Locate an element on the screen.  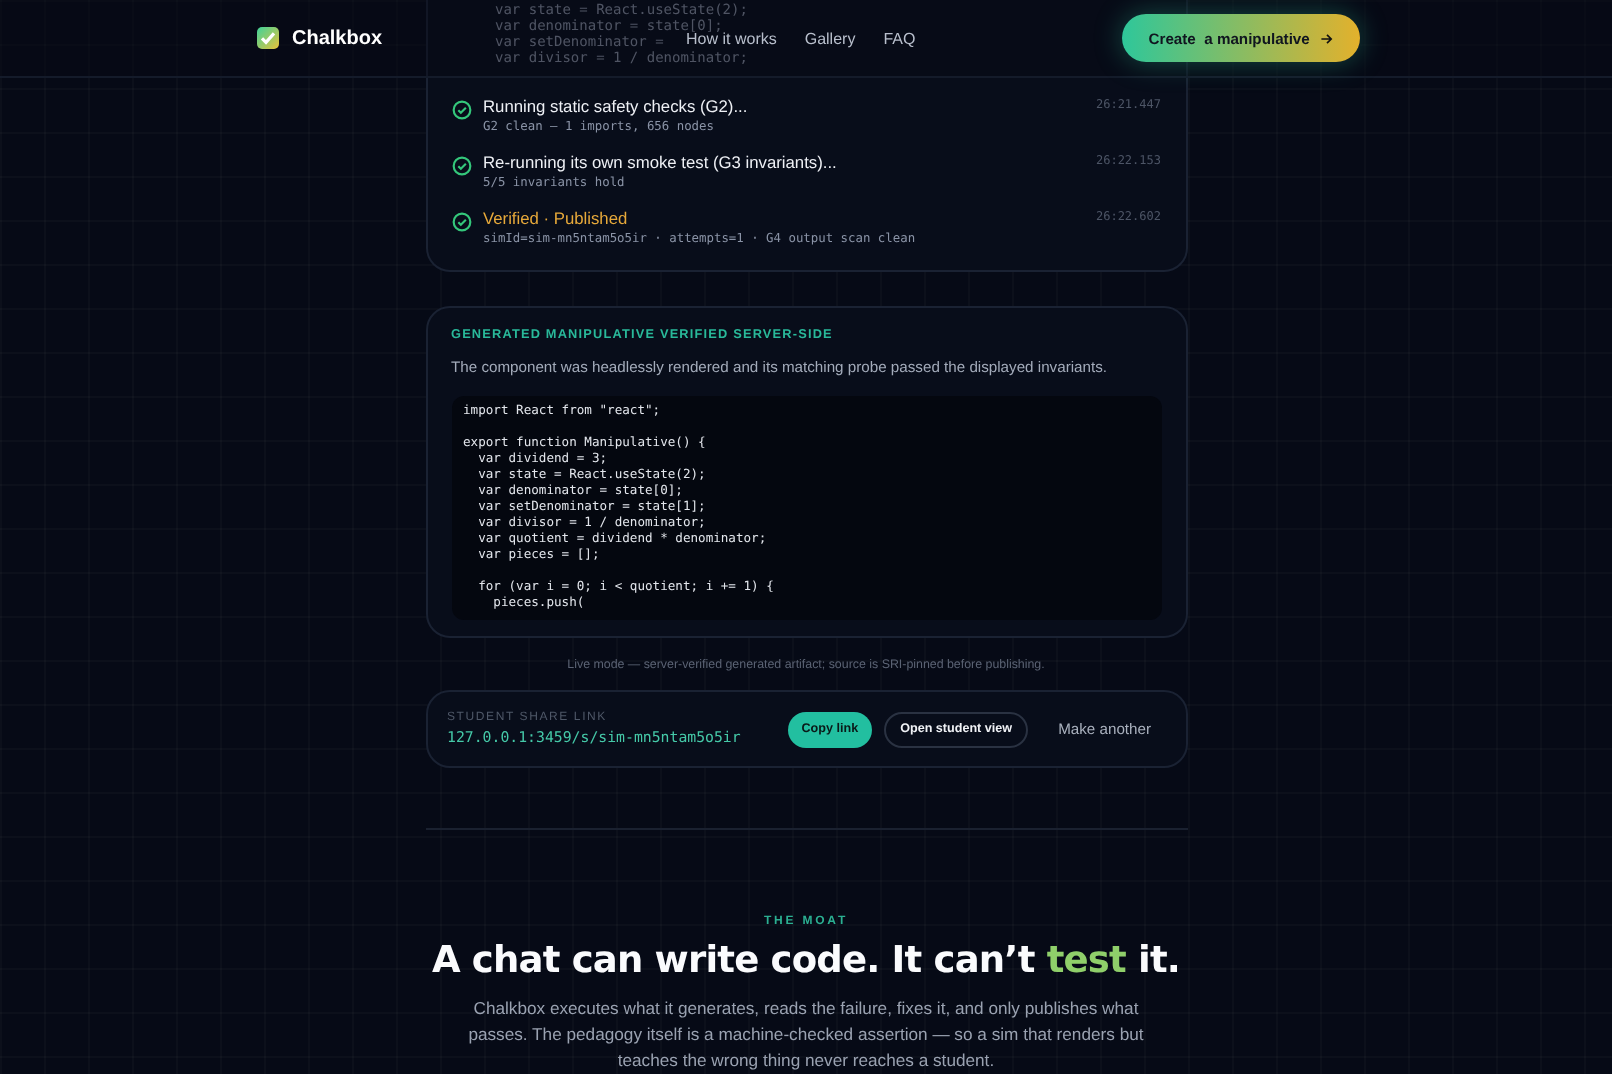
checkbox-logo-icon is located at coordinates (268, 38).